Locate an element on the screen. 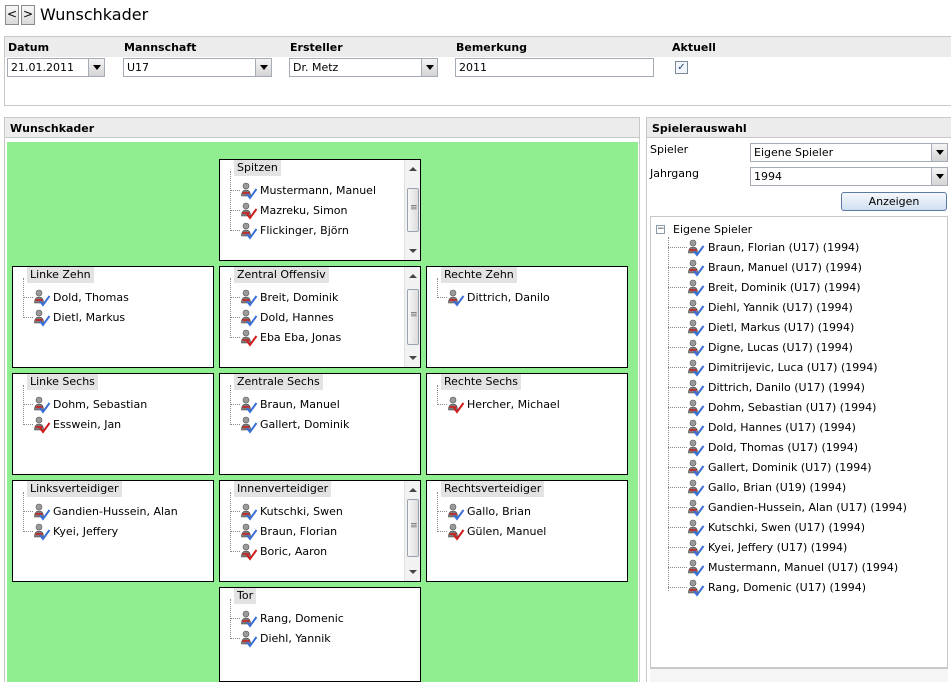 Image resolution: width=951 pixels, height=682 pixels. collapse-icon: − is located at coordinates (660, 229).